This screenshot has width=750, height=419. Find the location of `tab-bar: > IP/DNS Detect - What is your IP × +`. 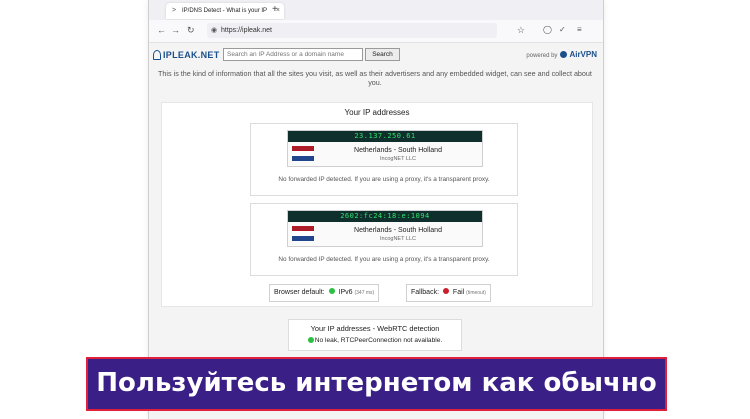

tab-bar: > IP/DNS Detect - What is your IP × + is located at coordinates (376, 10).